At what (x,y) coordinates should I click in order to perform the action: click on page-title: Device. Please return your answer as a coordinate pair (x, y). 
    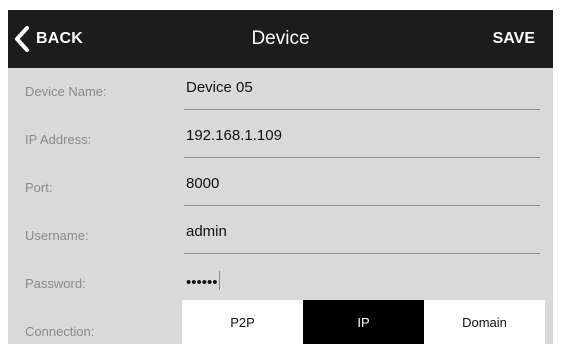
    Looking at the image, I should click on (280, 38).